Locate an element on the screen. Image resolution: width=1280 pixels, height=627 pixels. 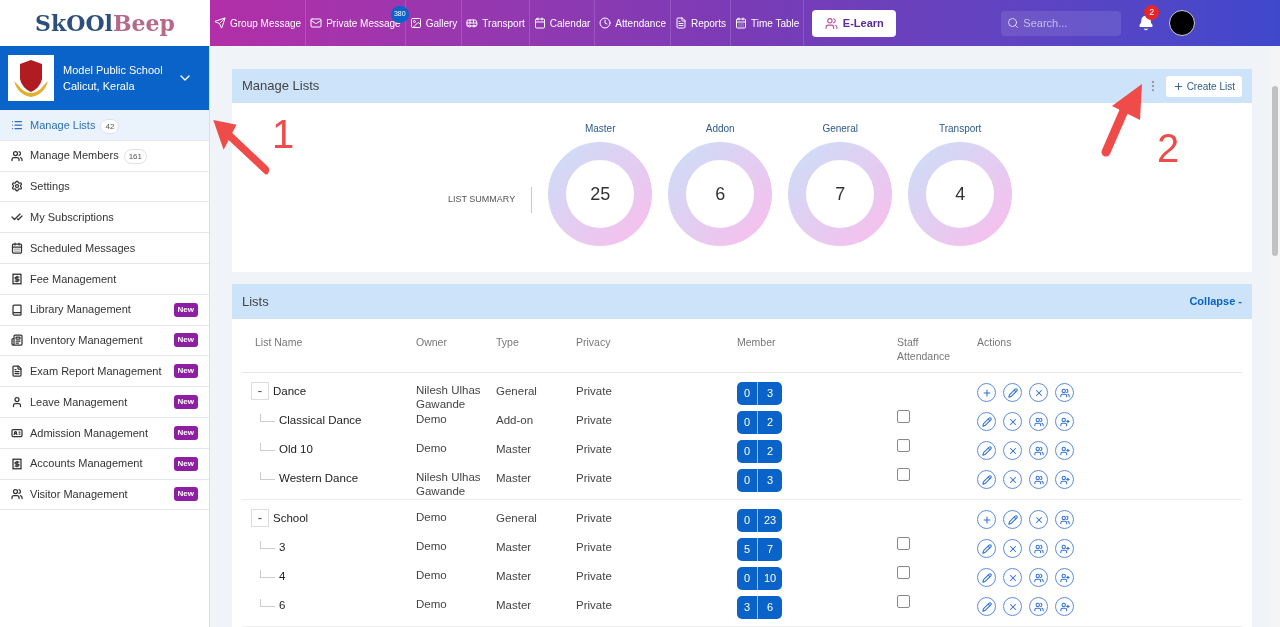
newspaper-icon is located at coordinates (17, 340).